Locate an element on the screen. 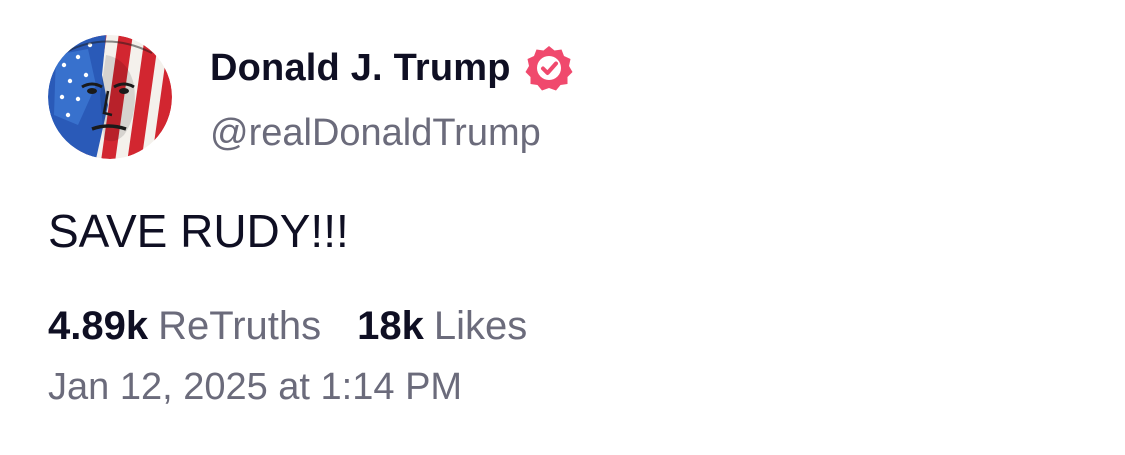 This screenshot has width=1125, height=455. author-name-row: Donald J. Trump is located at coordinates (391, 68).